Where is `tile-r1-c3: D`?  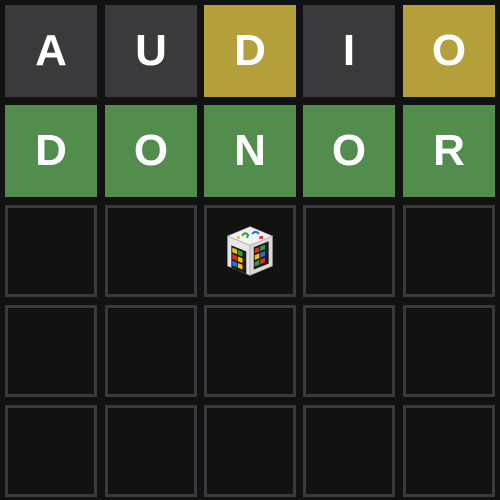
tile-r1-c3: D is located at coordinates (250, 51).